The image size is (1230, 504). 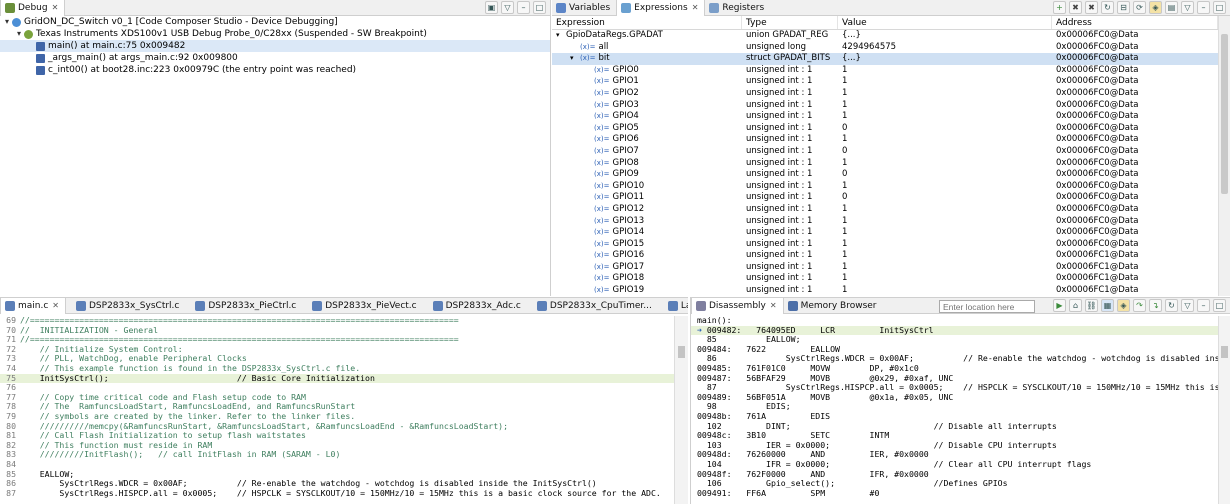 I want to click on collapse-all-icon: ⊟, so click(x=1123, y=7).